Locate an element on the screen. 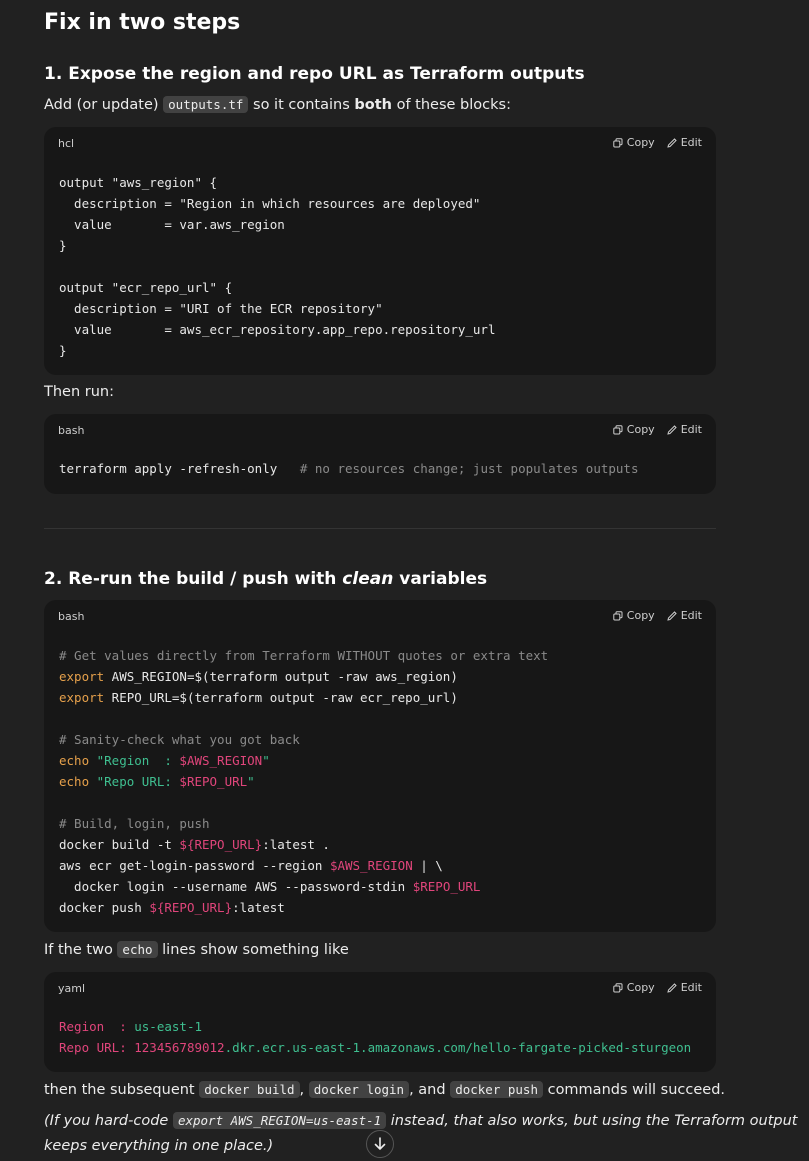 The width and height of the screenshot is (809, 1161). inline-code-docker-push: docker push is located at coordinates (496, 1089).